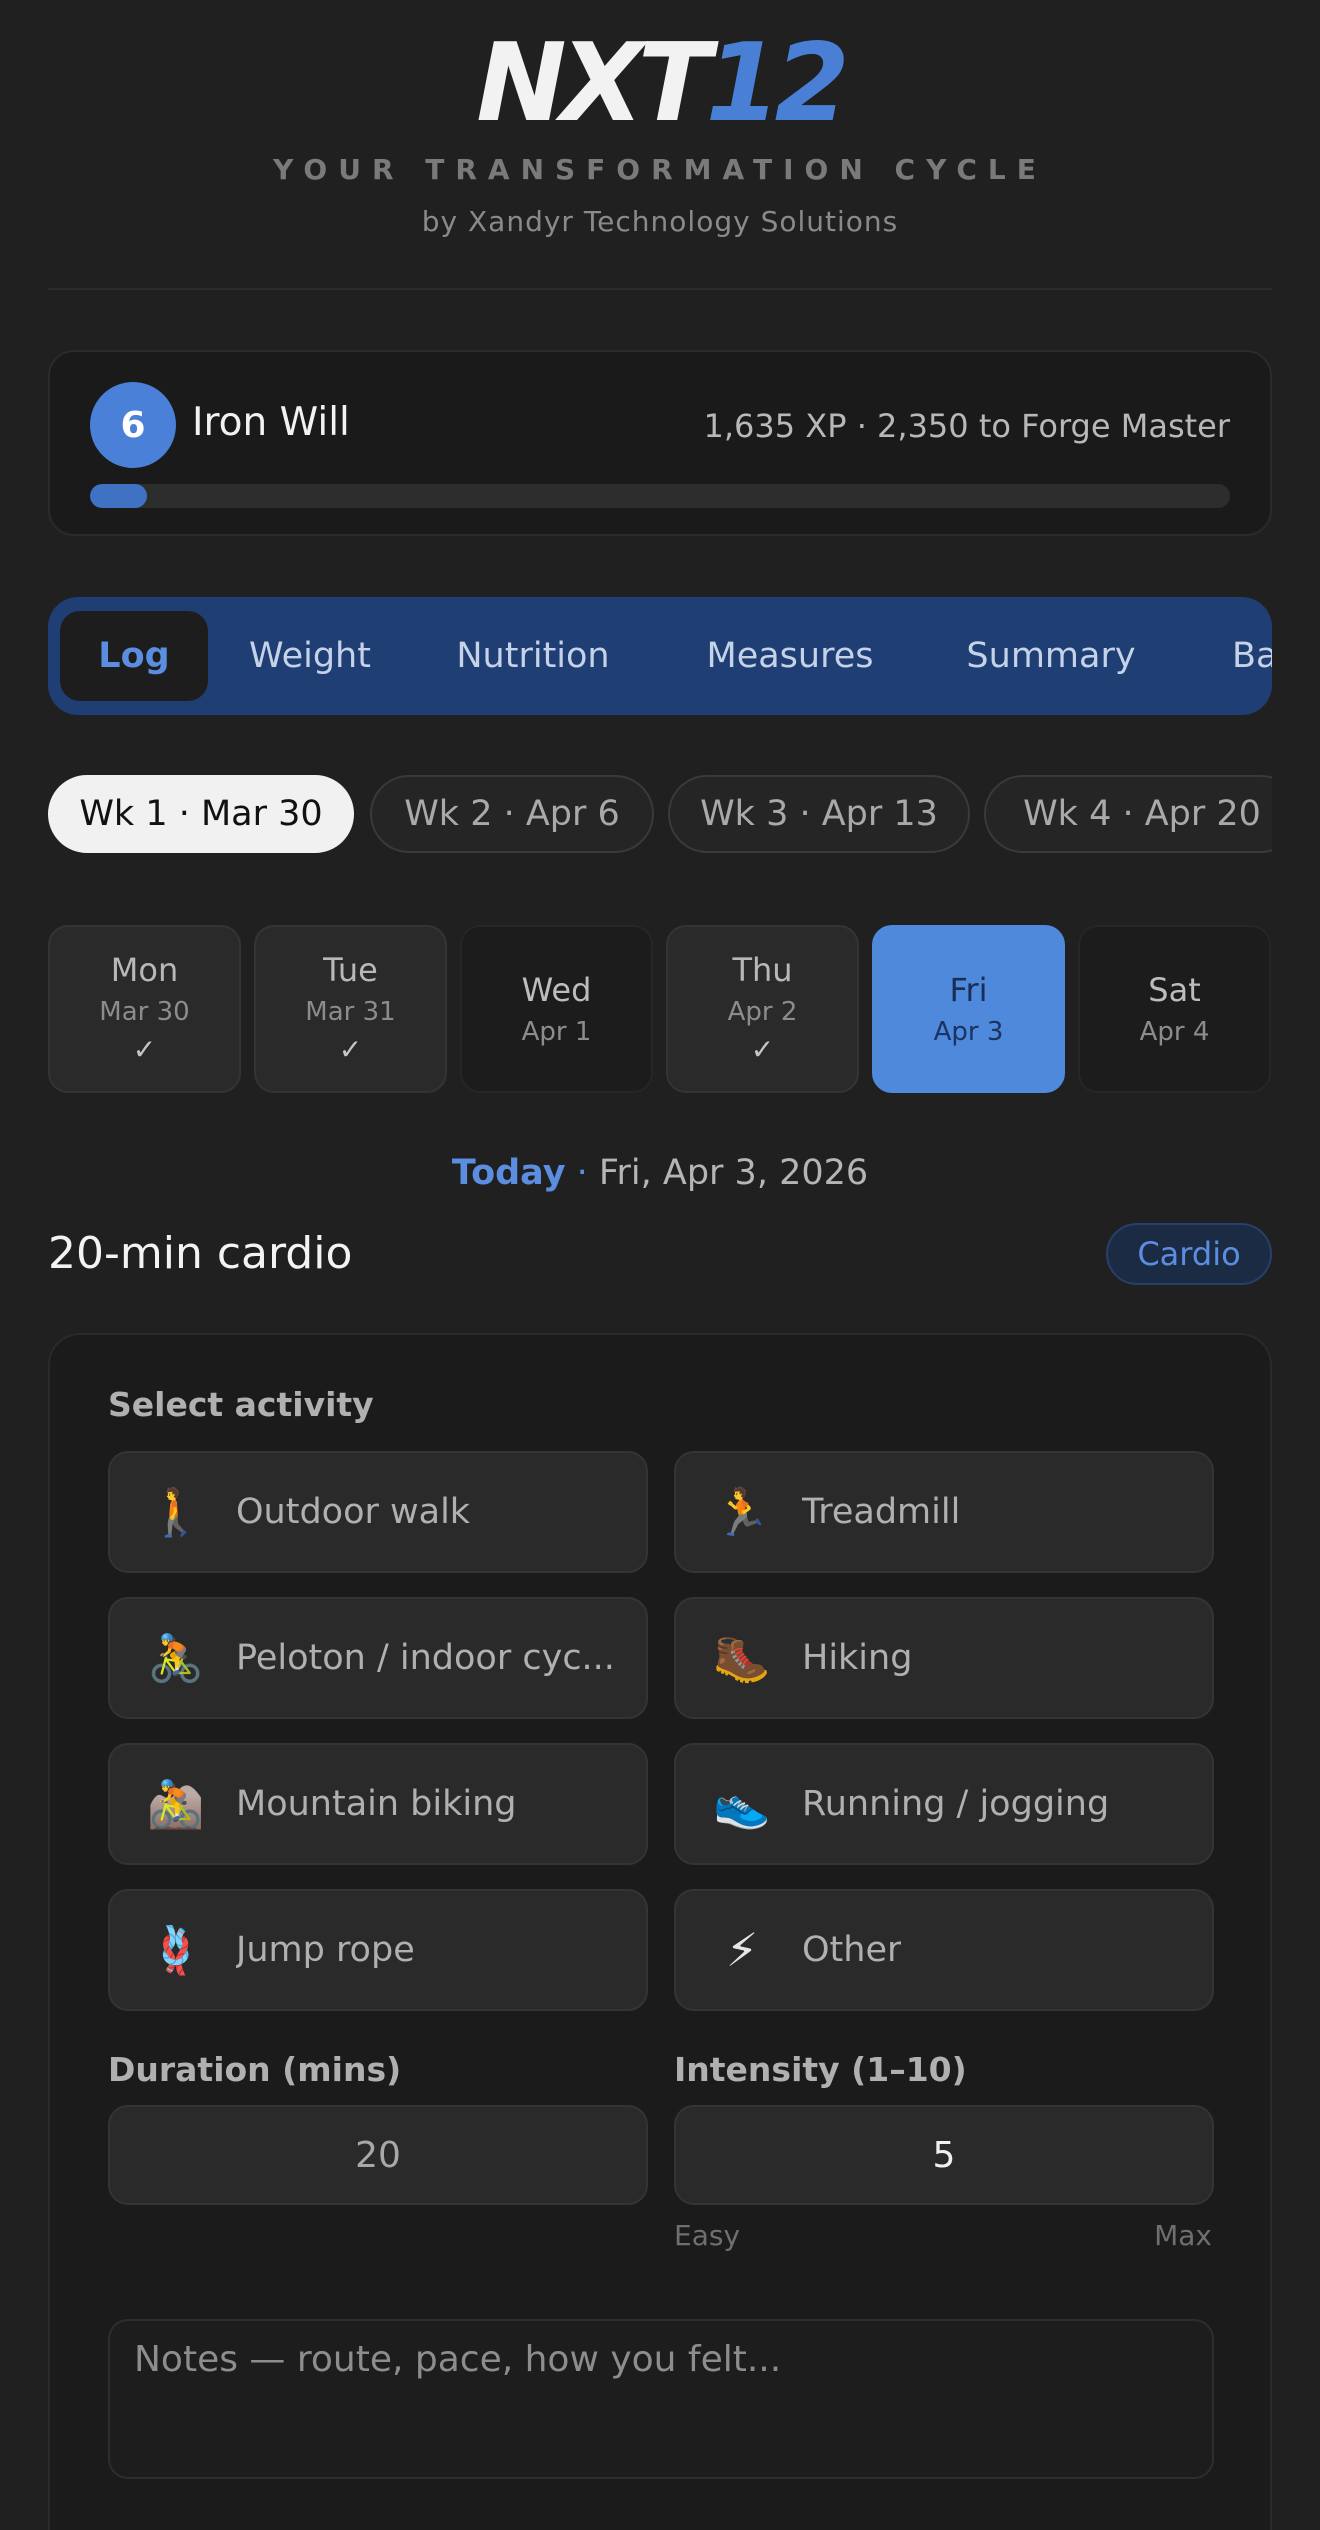  Describe the element at coordinates (144, 970) in the screenshot. I see `day-name: Mon` at that location.